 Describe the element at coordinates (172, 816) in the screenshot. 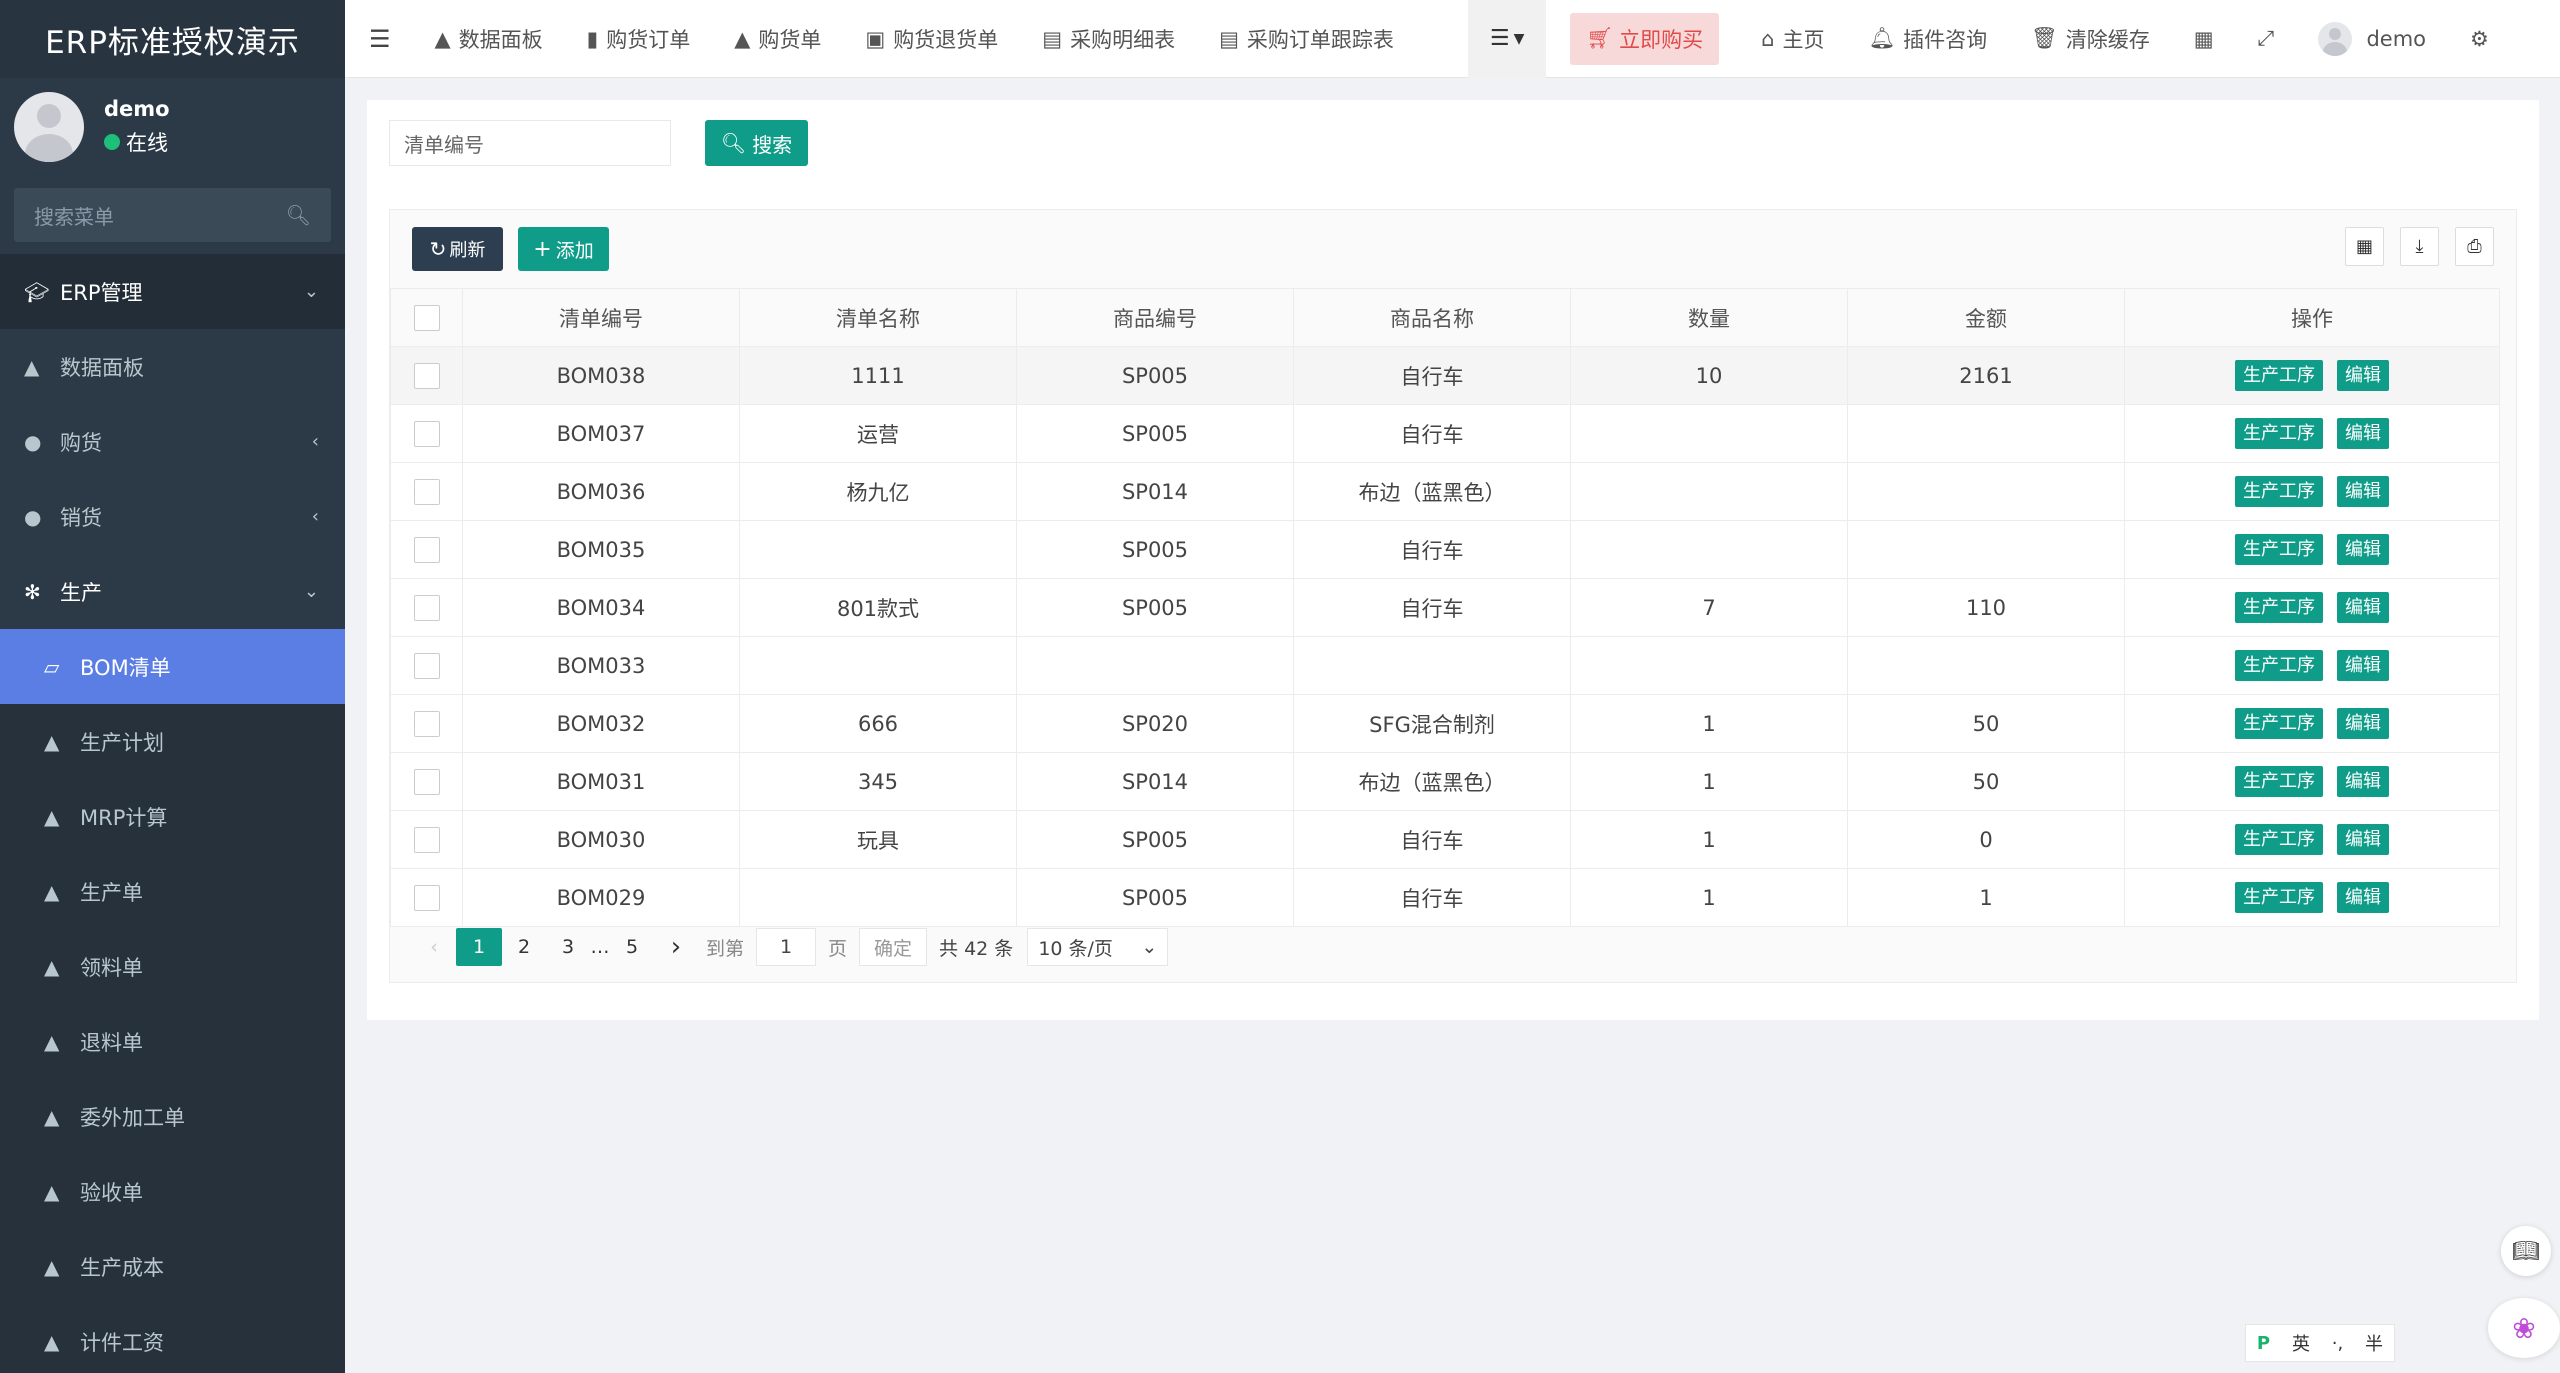

I see `sidebar-item-mrp: ▲ MRP计算` at that location.